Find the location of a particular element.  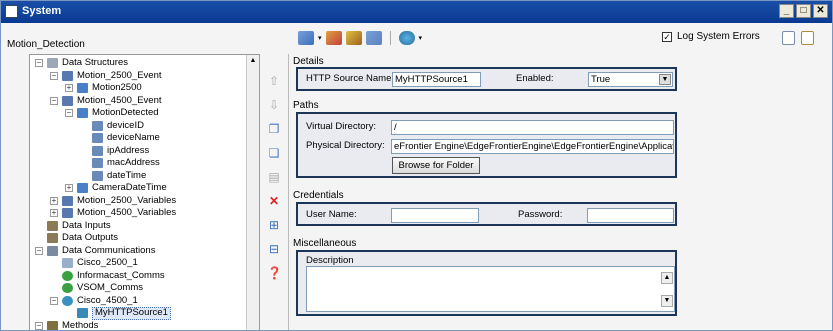

tree-item: − Cisco_4500_1 is located at coordinates (139, 301).